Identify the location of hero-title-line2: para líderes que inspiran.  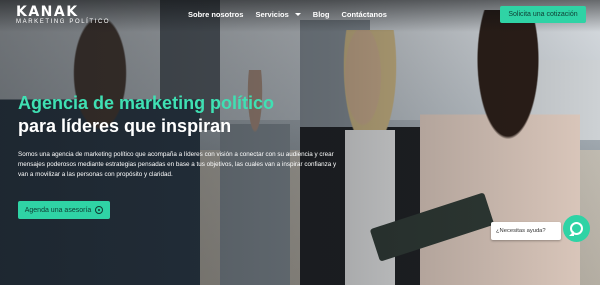
(125, 125).